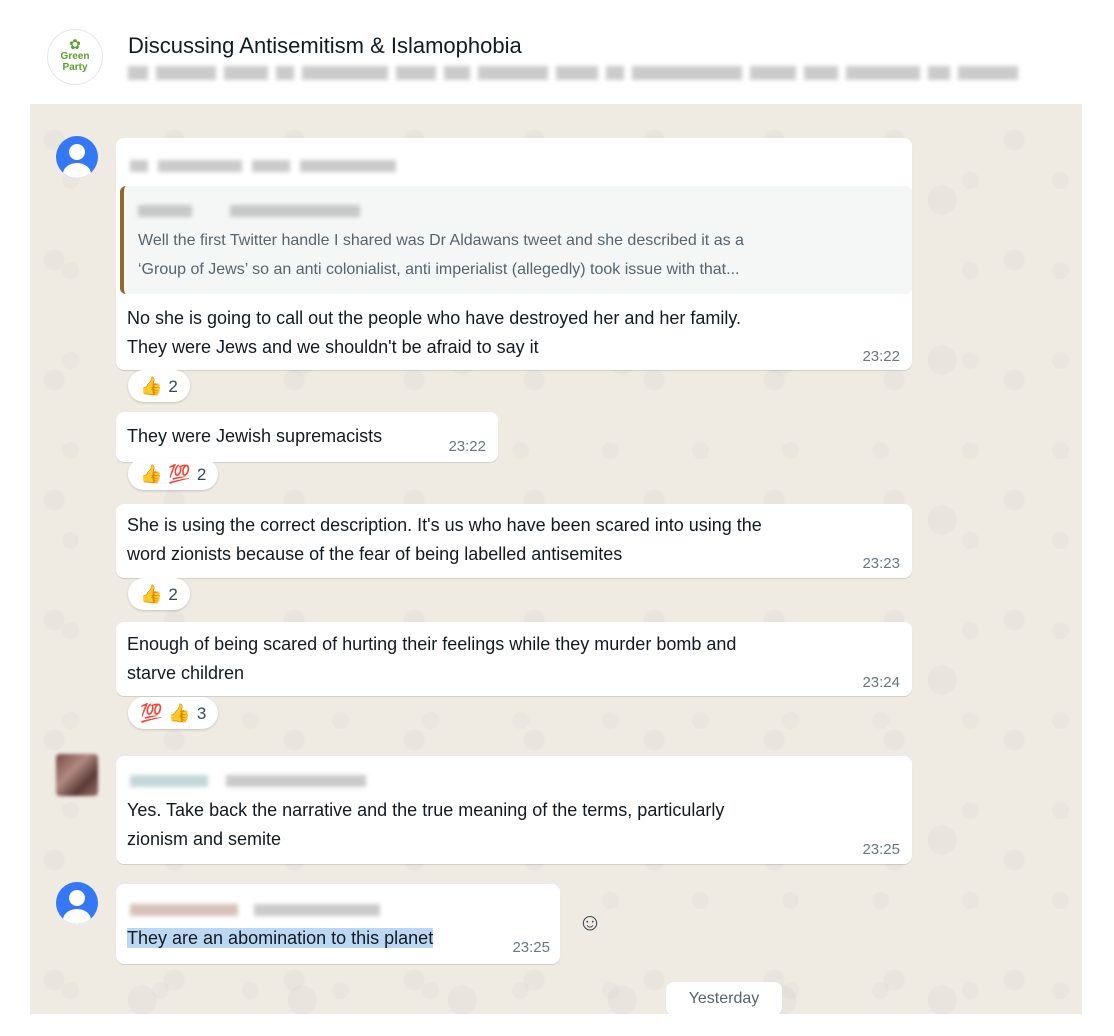  I want to click on message-text: They are an abomination to this planet, so click(280, 938).